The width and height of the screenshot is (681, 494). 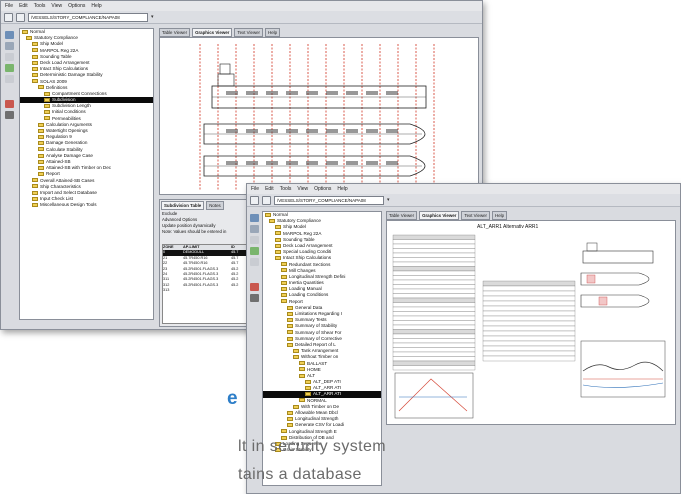 What do you see at coordinates (53, 174) in the screenshot?
I see `tree-item-label: Report` at bounding box center [53, 174].